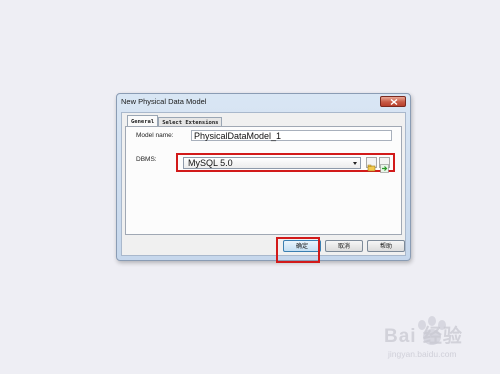 The image size is (500, 374). Describe the element at coordinates (384, 168) in the screenshot. I see `green-arrow-icon` at that location.